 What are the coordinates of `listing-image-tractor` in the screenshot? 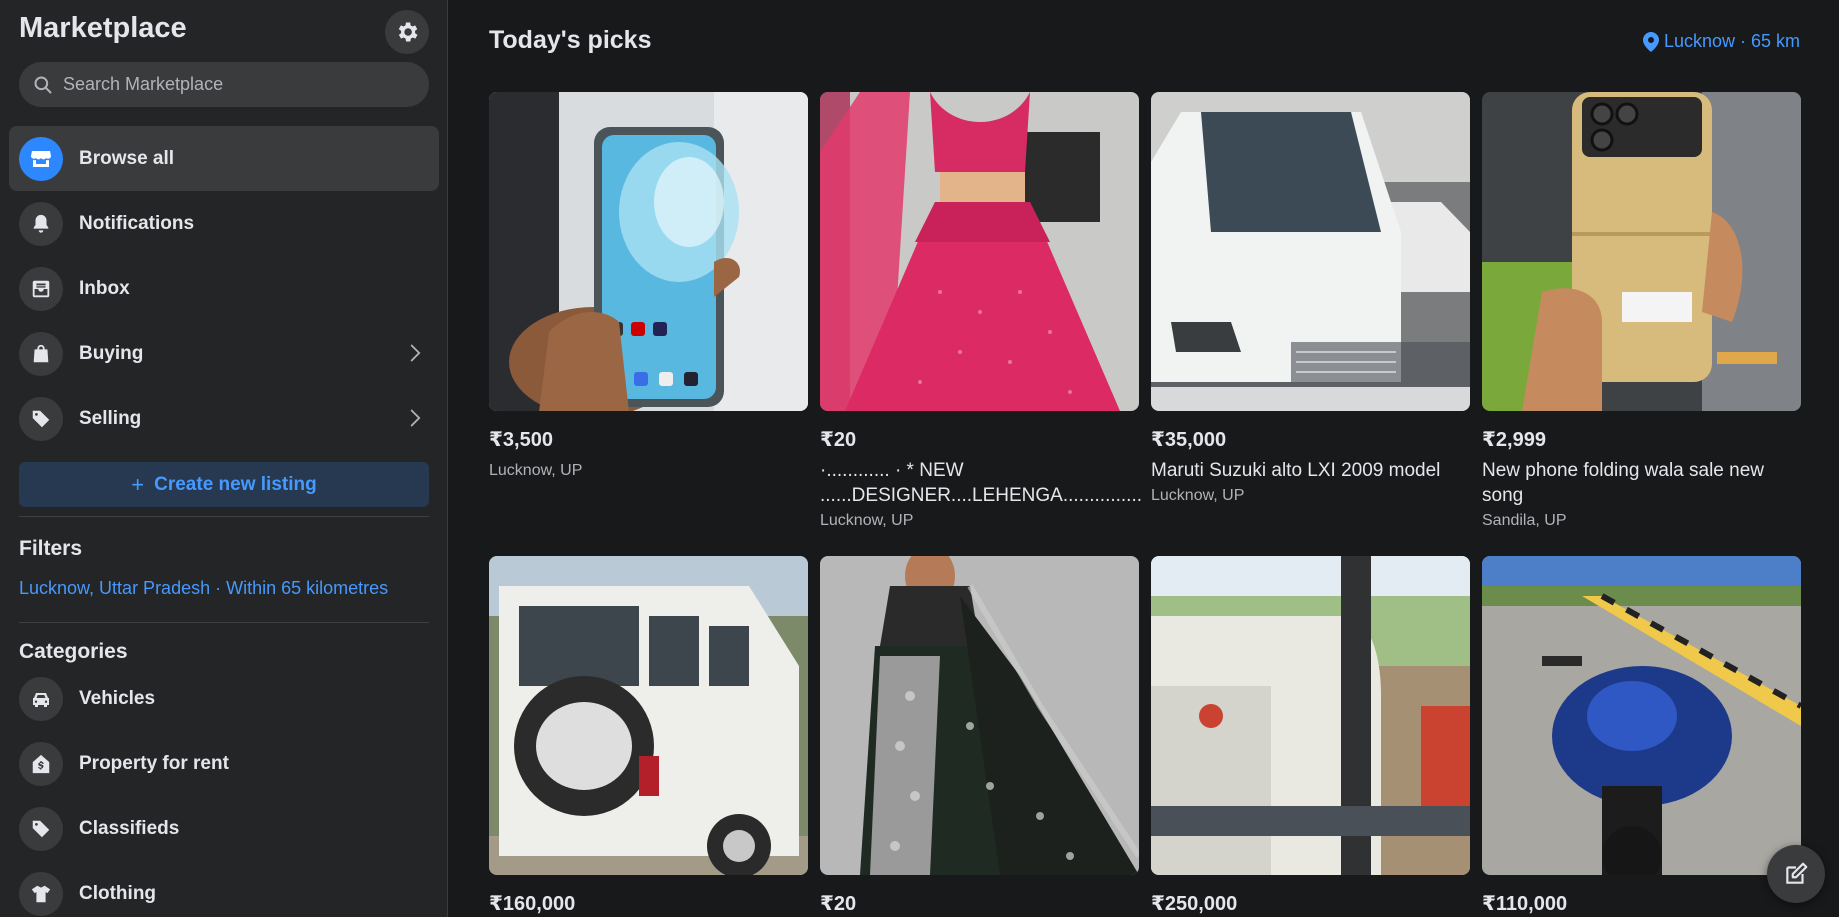 It's located at (1310, 715).